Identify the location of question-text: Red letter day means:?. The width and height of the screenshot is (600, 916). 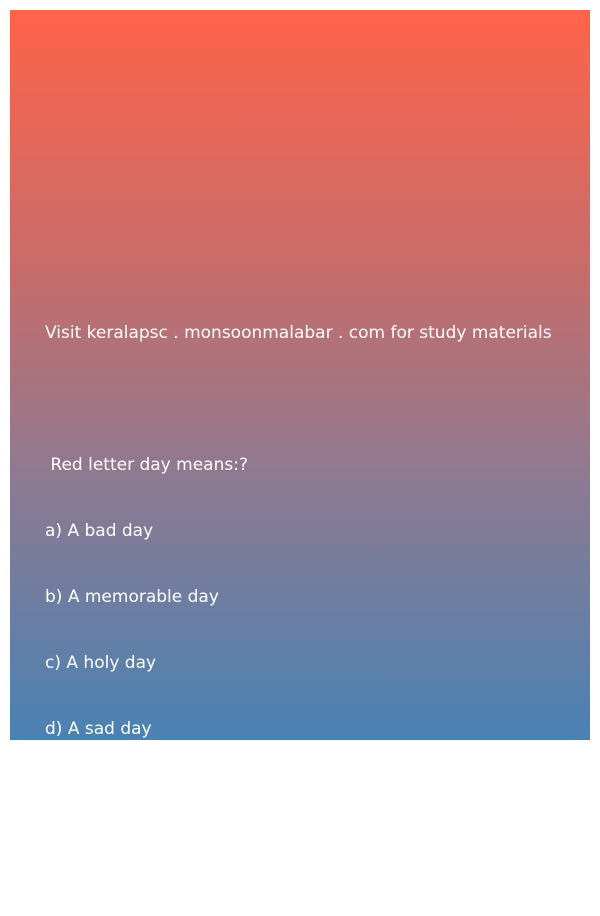
(146, 465).